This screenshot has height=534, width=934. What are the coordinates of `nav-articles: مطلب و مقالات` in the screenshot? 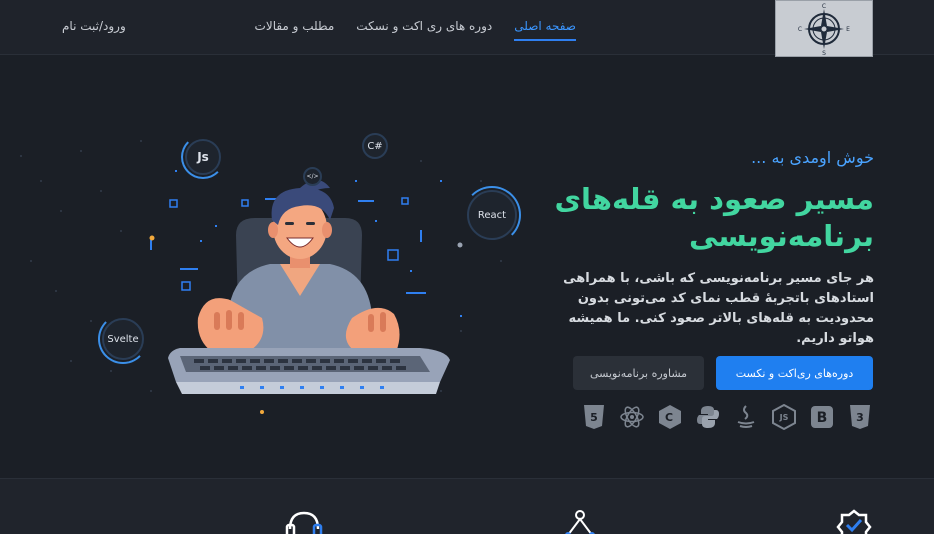 It's located at (295, 30).